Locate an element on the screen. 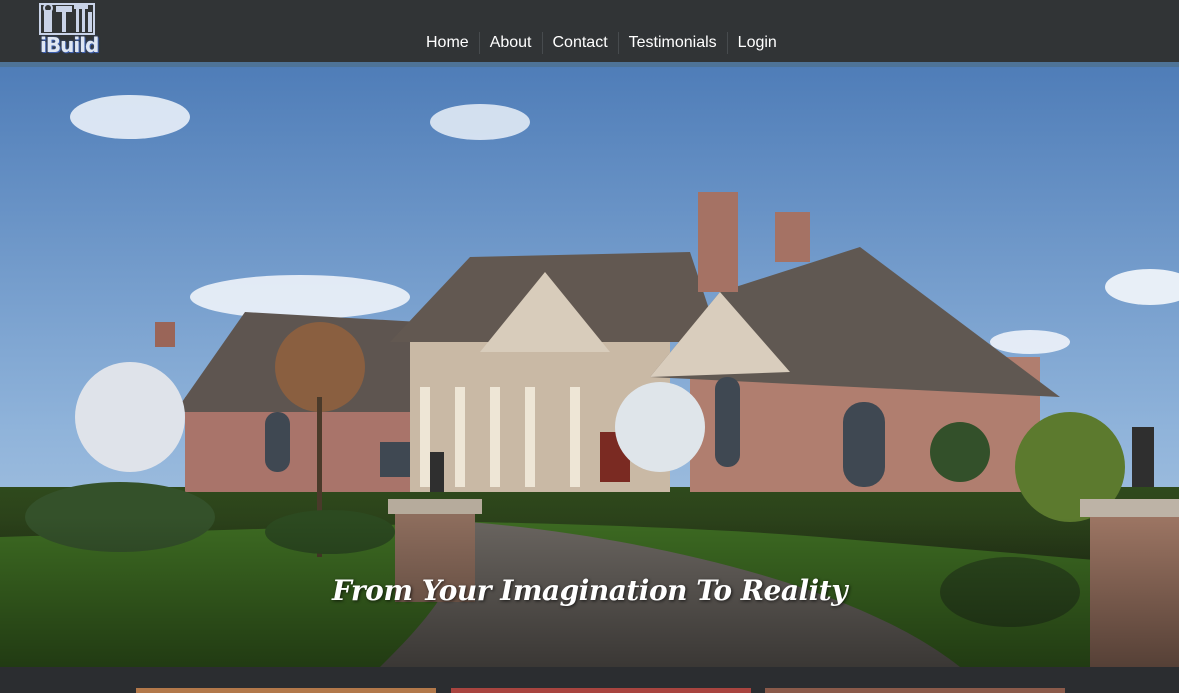  nav-about: About is located at coordinates (510, 43).